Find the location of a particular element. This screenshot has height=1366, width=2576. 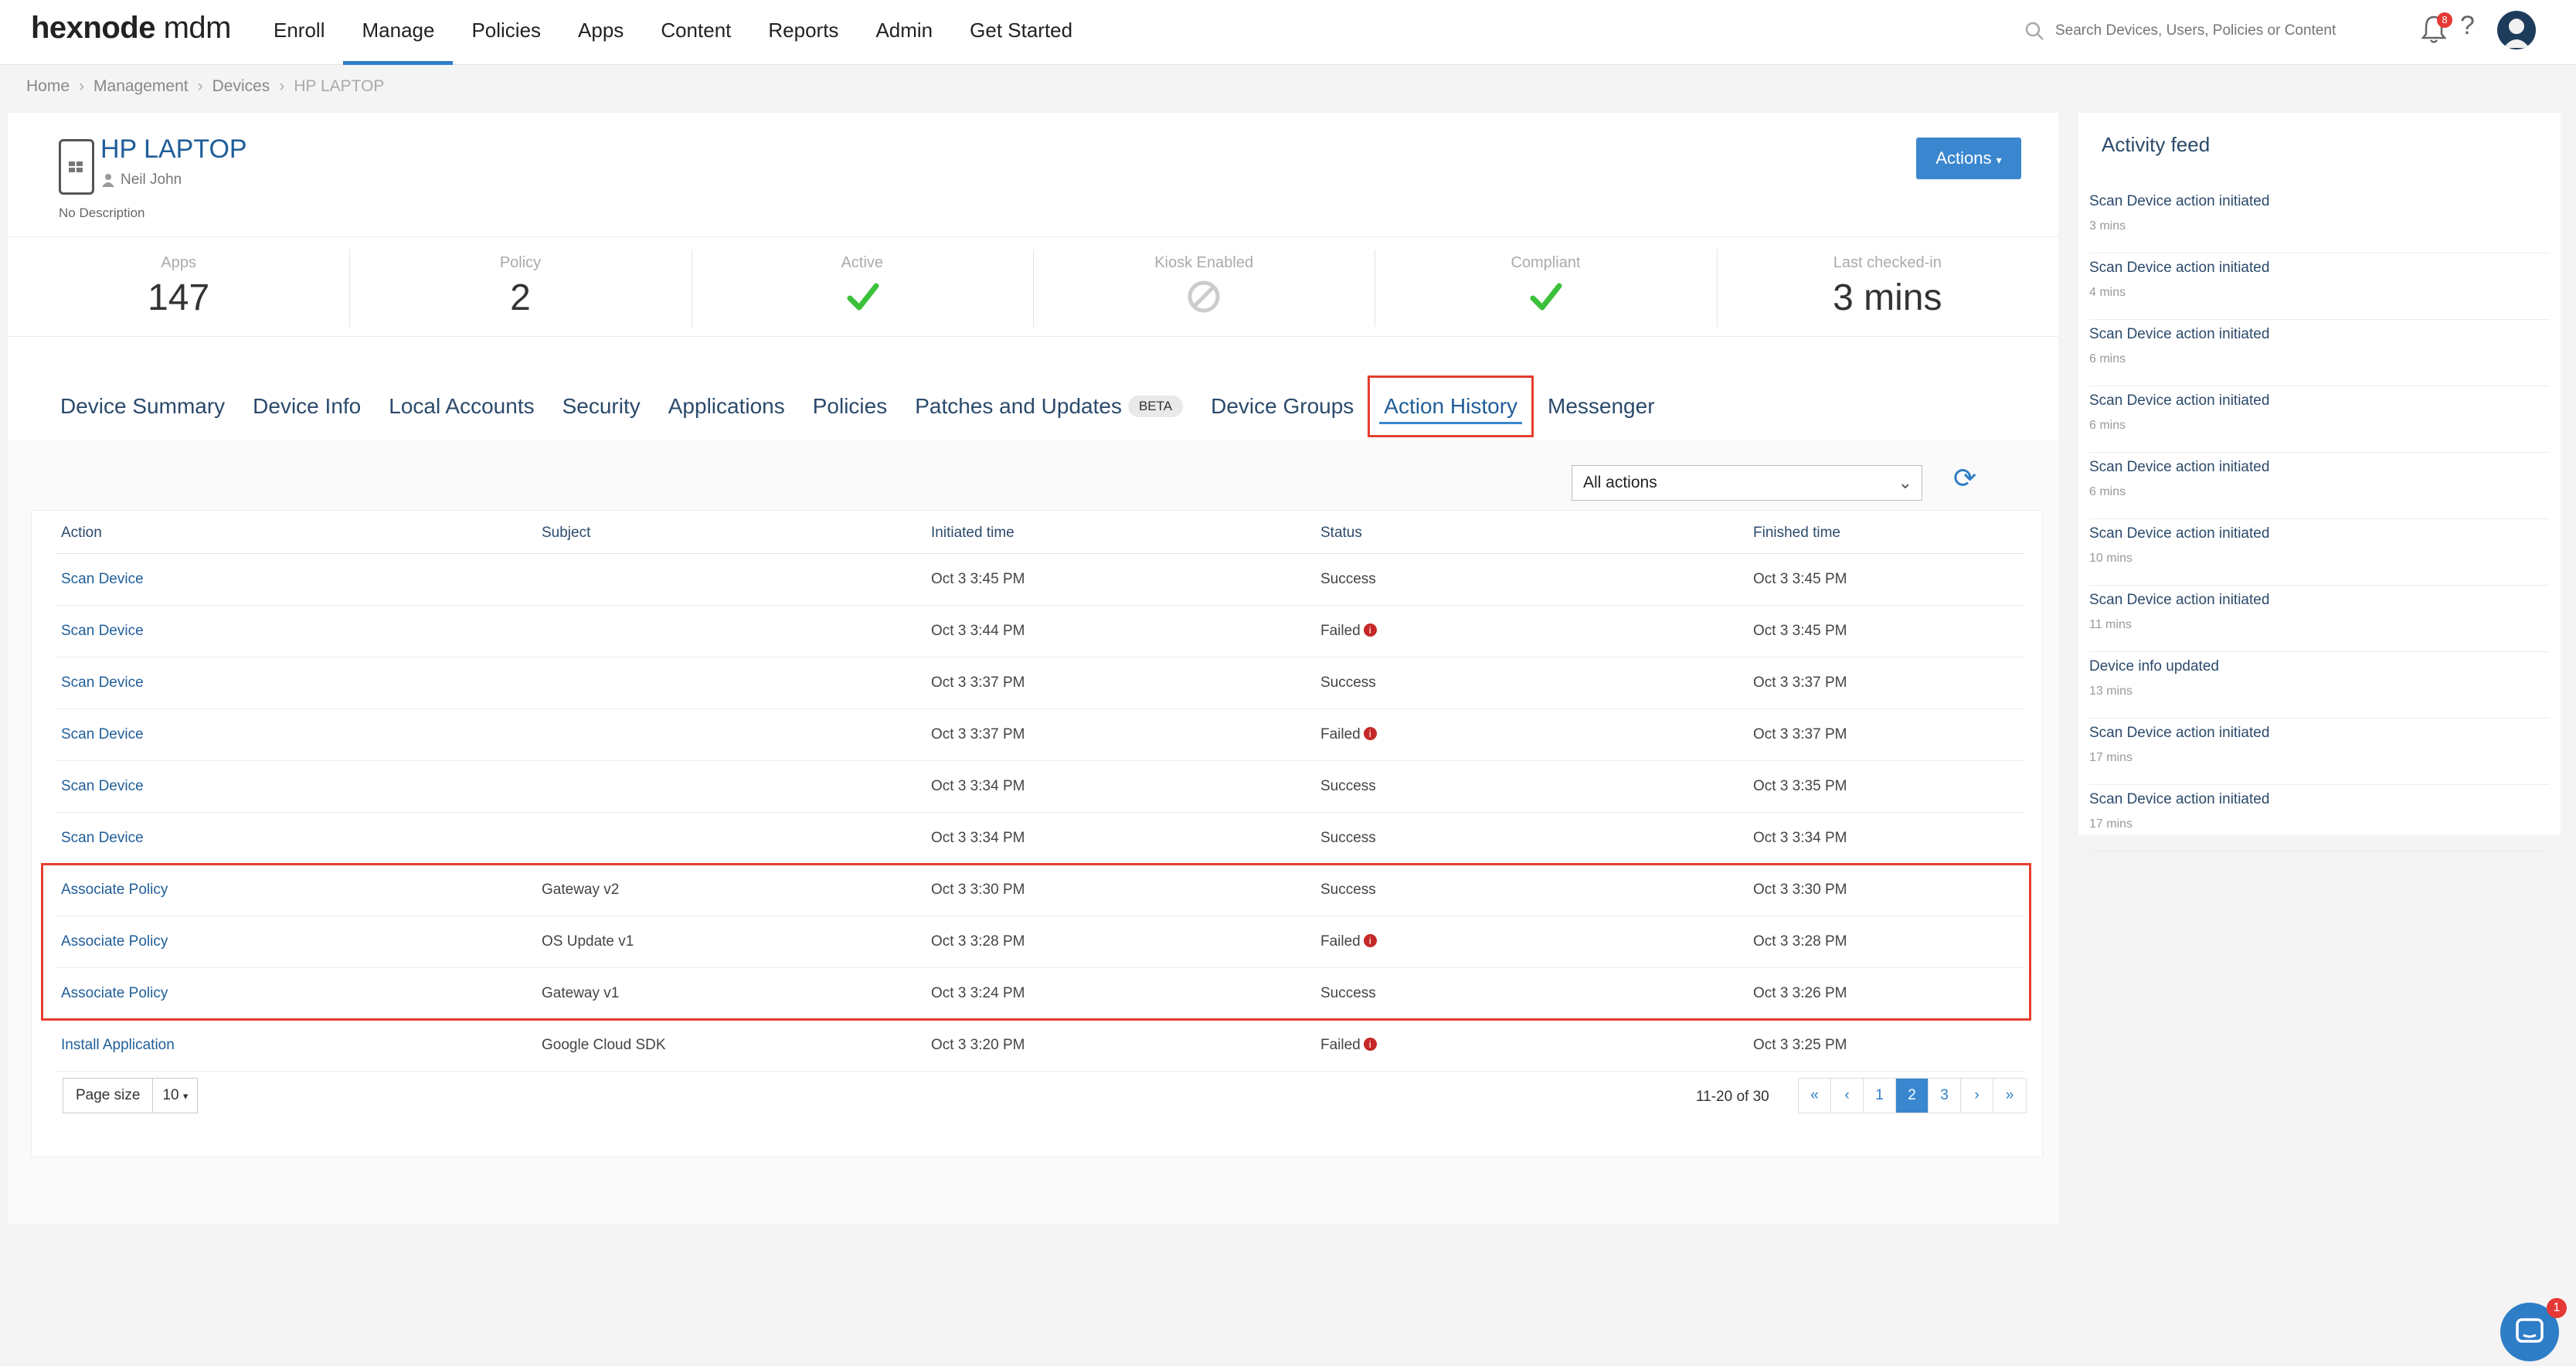

feed-item: Scan Device action initiated 3 mins is located at coordinates (2319, 220).